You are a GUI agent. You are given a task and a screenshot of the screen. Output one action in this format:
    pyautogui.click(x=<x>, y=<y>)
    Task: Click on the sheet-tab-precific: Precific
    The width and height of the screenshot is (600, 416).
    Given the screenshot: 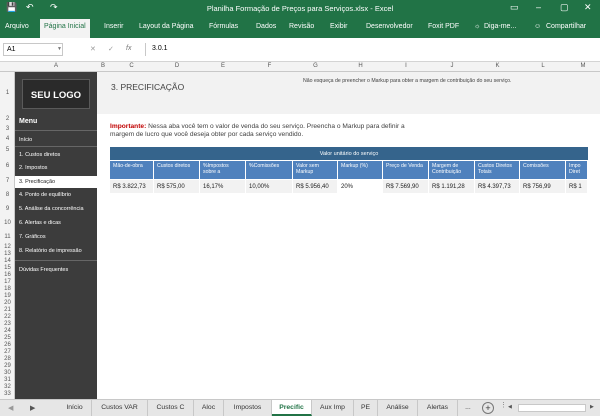 What is the action you would take?
    pyautogui.click(x=292, y=408)
    